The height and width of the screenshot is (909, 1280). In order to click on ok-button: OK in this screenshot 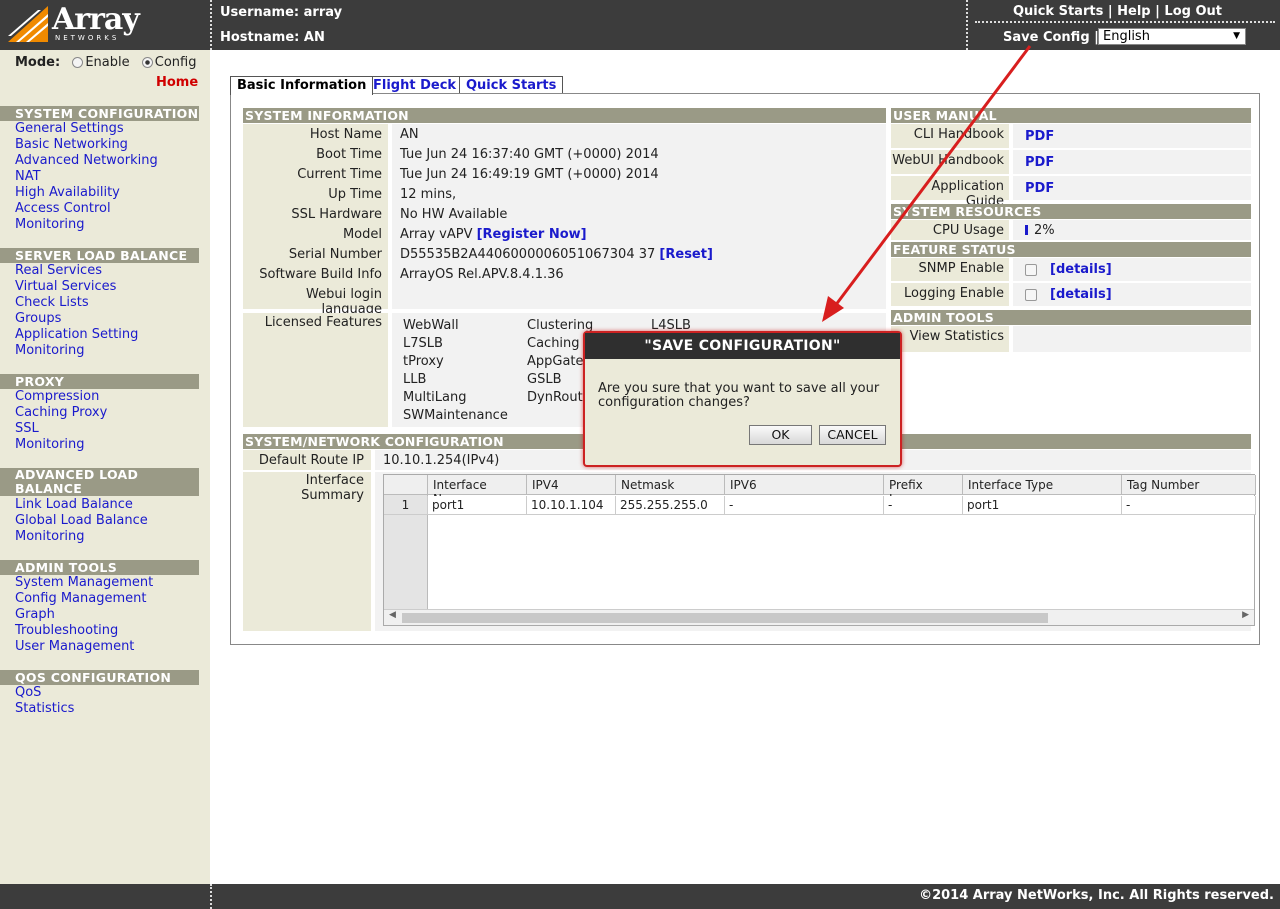, I will do `click(780, 435)`.